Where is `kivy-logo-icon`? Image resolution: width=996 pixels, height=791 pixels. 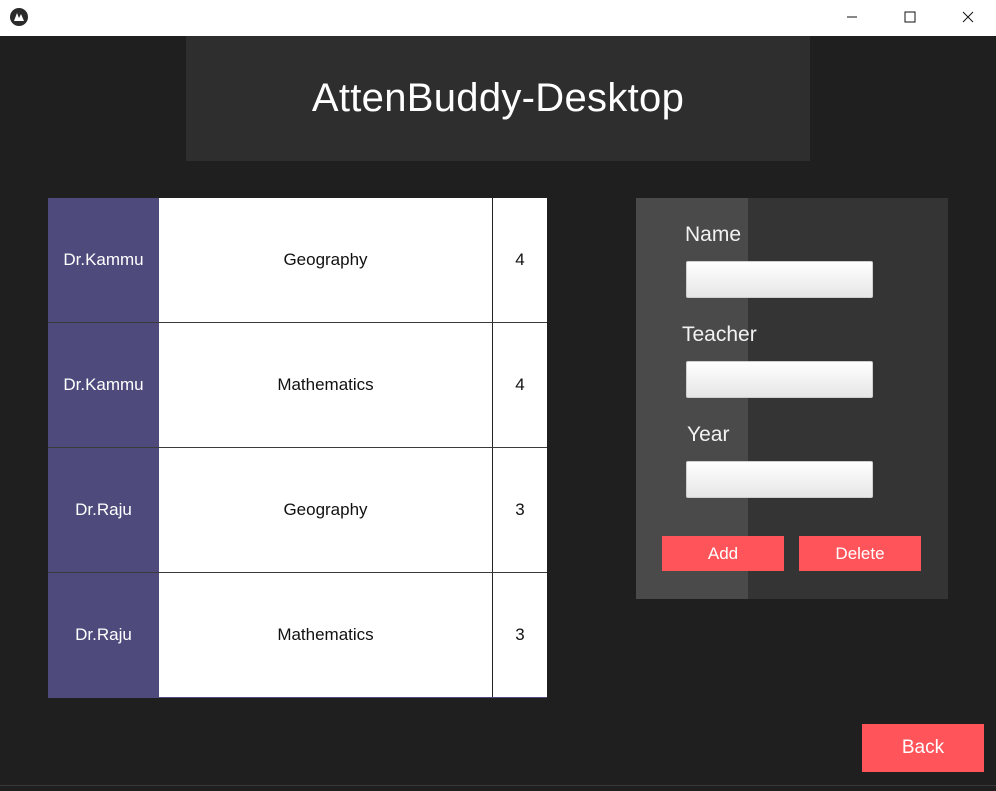 kivy-logo-icon is located at coordinates (19, 17).